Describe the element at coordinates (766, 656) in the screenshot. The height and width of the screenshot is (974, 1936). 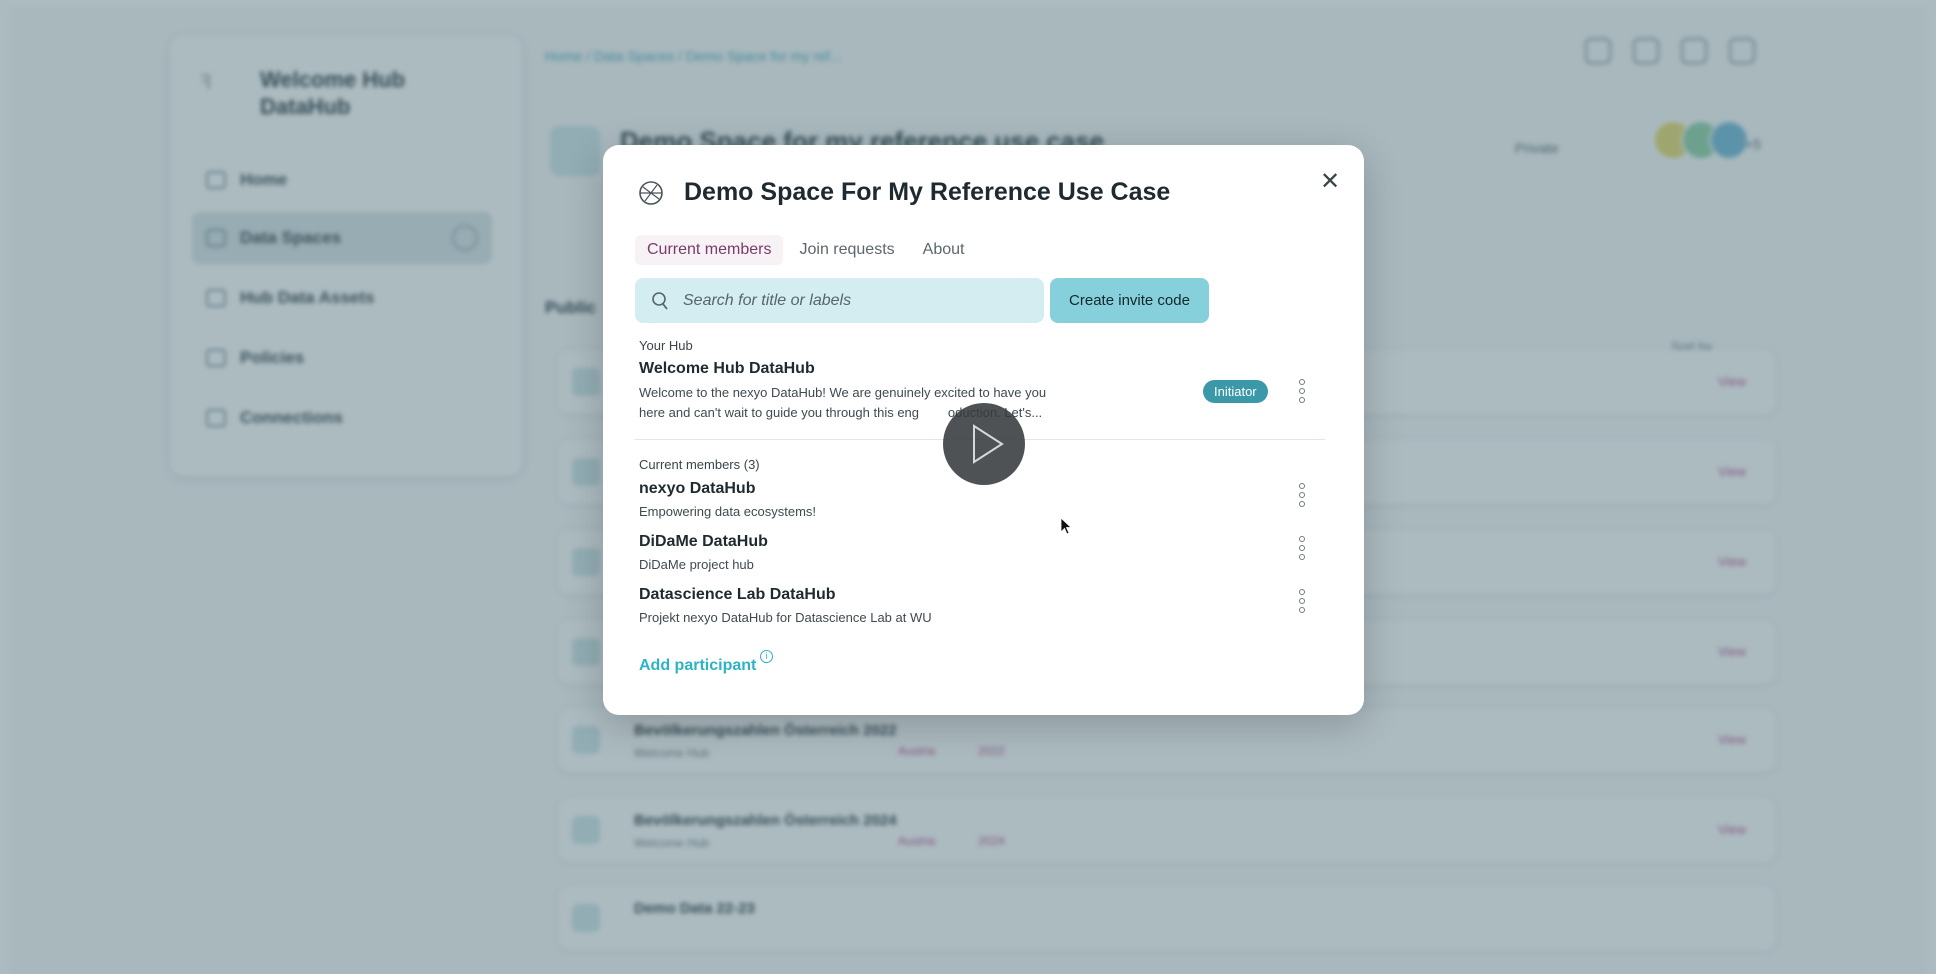
I see `info-icon: i` at that location.